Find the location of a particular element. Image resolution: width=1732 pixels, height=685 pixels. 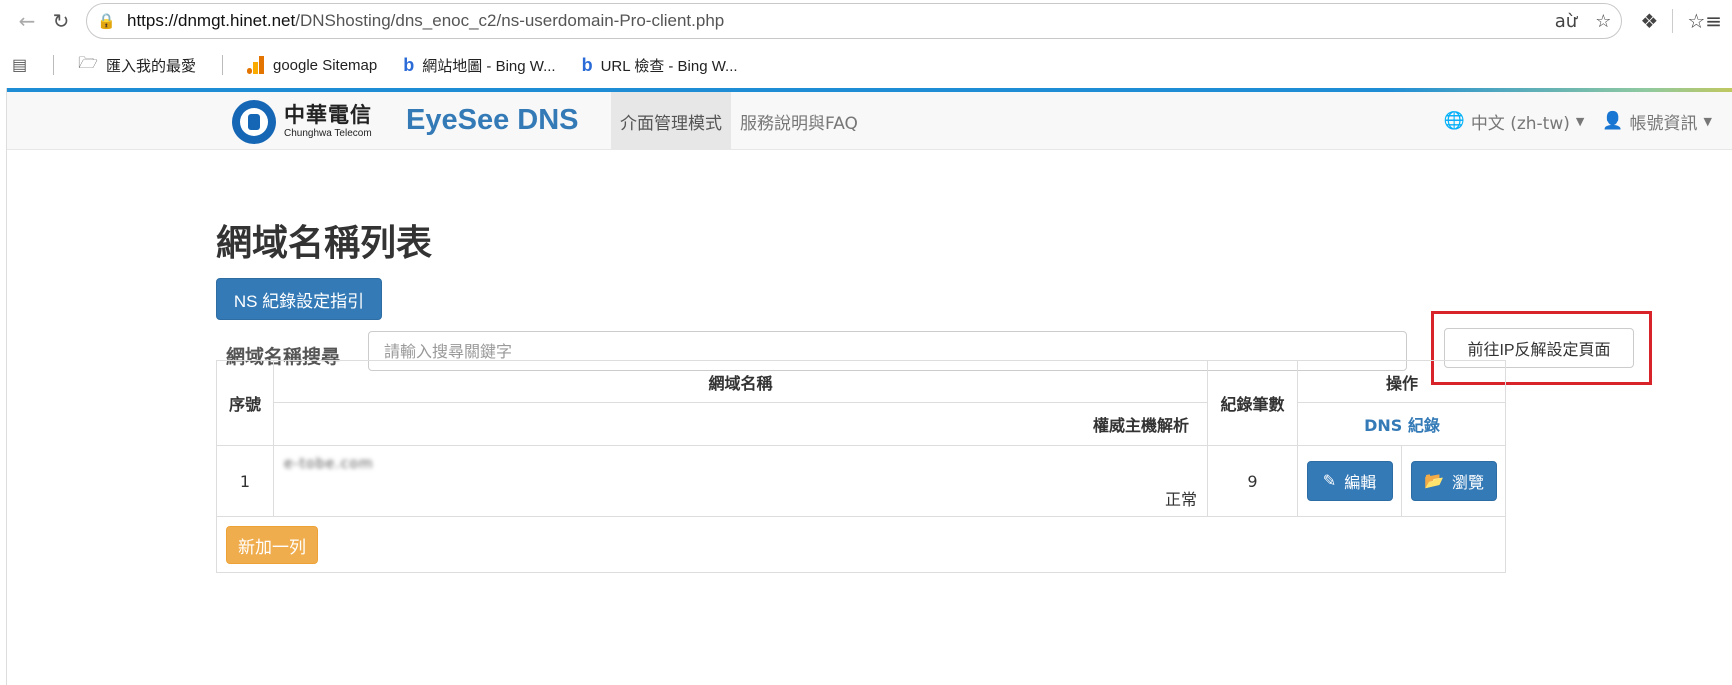

folder-open-icon: 📂 is located at coordinates (1434, 481).